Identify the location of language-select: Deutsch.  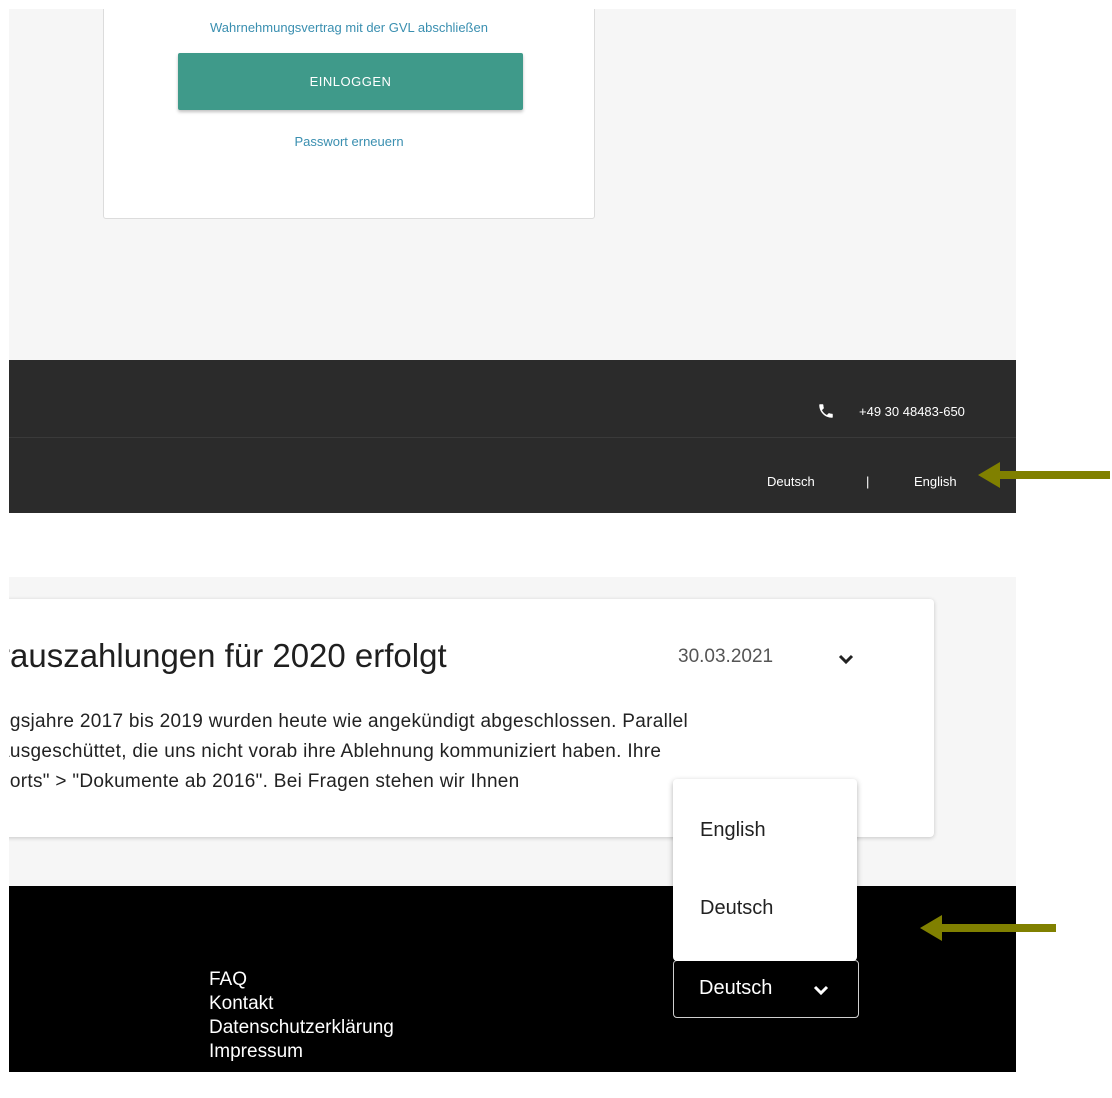
(766, 989).